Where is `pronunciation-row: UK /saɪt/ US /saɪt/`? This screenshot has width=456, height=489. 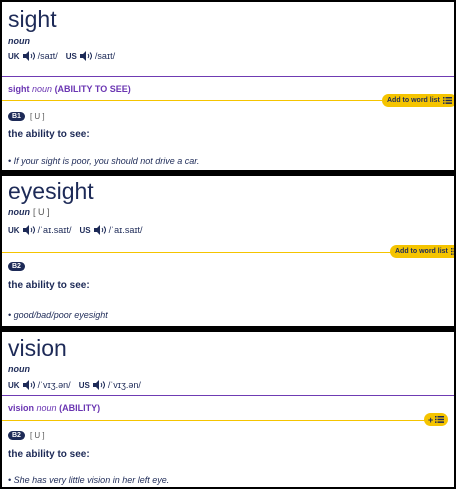 pronunciation-row: UK /saɪt/ US /saɪt/ is located at coordinates (65, 56).